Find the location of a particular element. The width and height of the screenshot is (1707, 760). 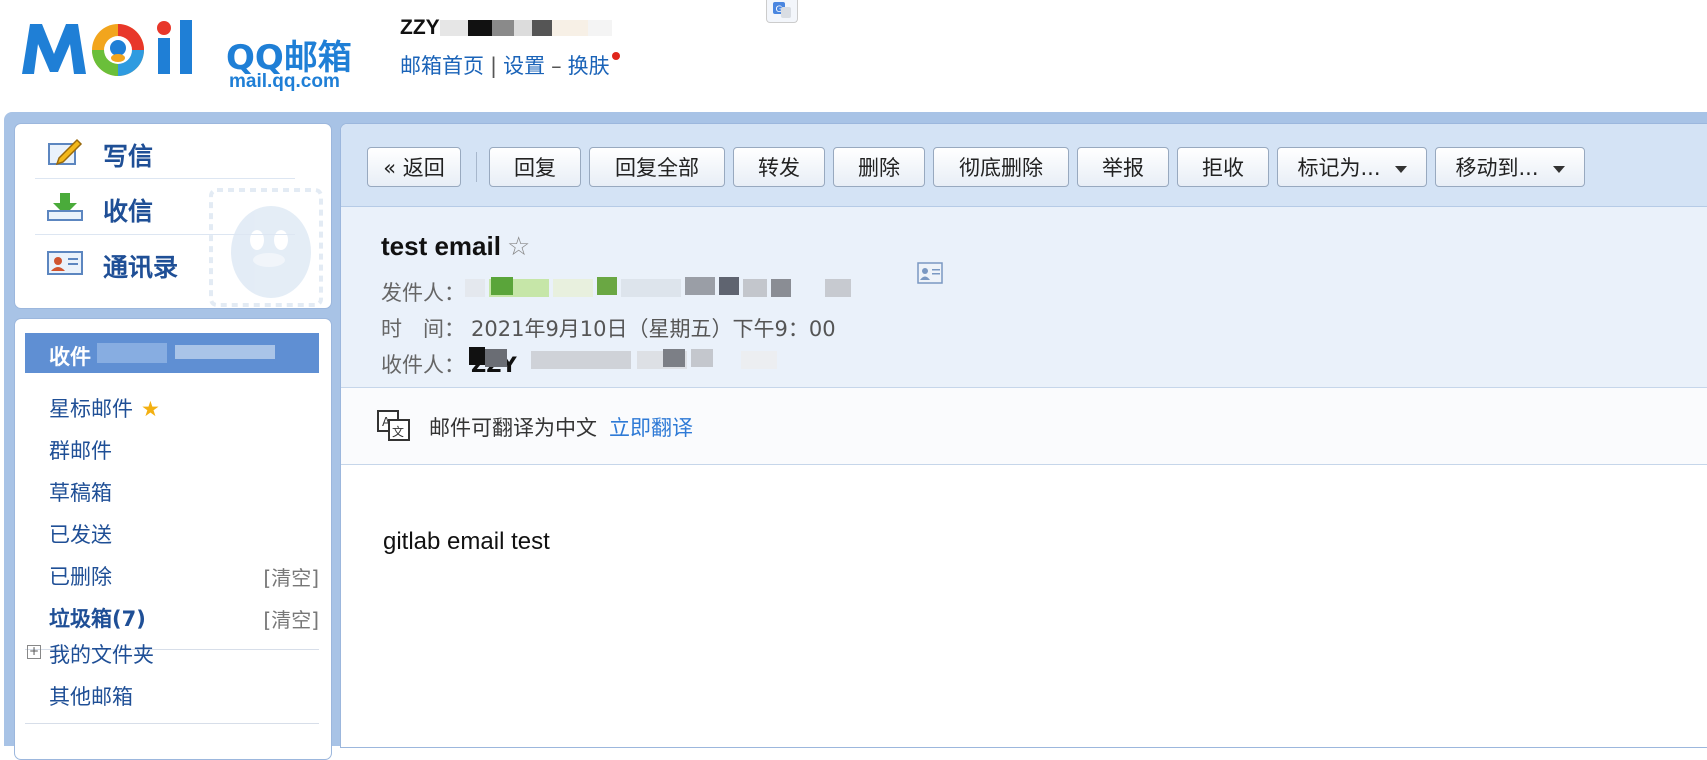

time-row: 时 间： 2021年9月10日（星期五）下午9：00 is located at coordinates (608, 328).